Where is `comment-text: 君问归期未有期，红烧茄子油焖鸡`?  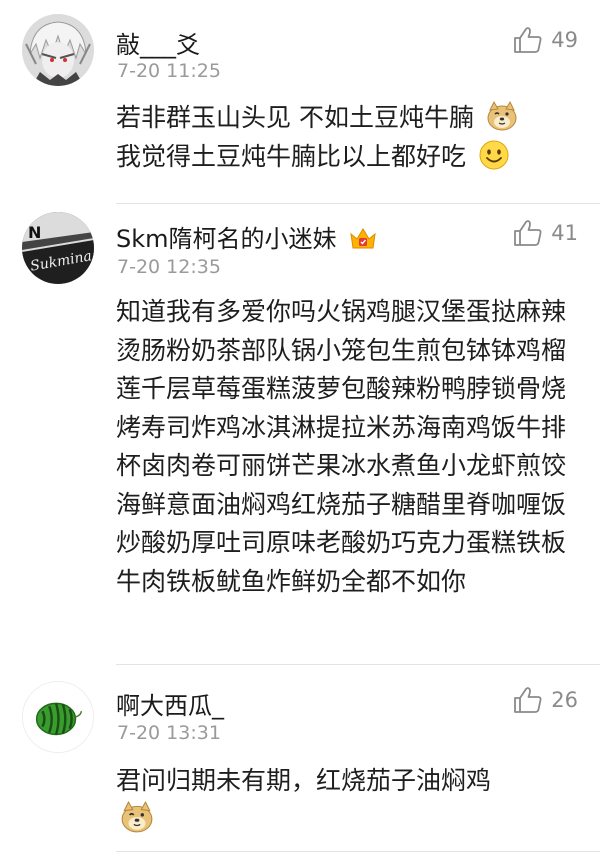
comment-text: 君问归期未有期，红烧茄子油焖鸡 is located at coordinates (347, 800).